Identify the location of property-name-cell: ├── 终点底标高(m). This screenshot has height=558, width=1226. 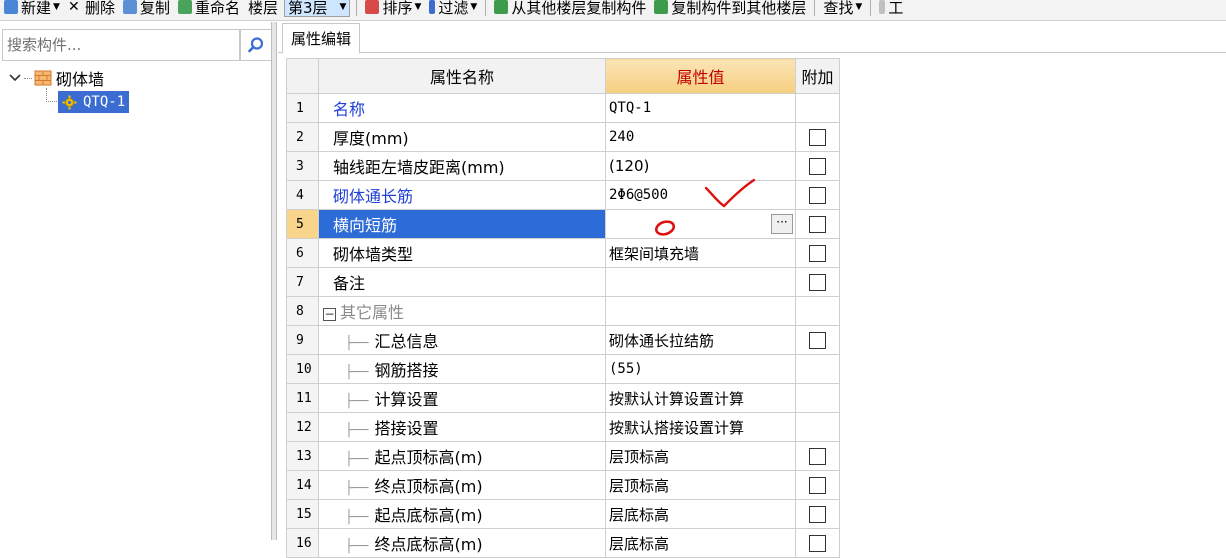
(462, 543).